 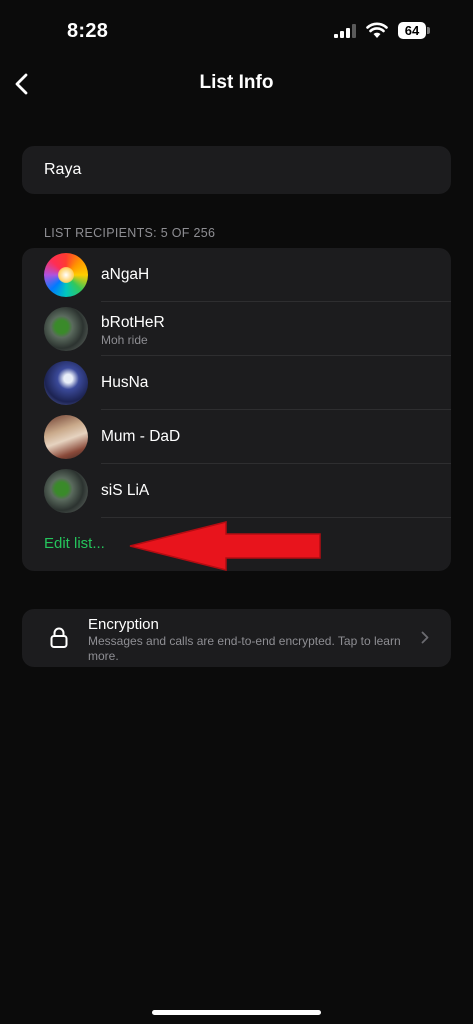 I want to click on list-item: aNgaH, so click(x=236, y=275).